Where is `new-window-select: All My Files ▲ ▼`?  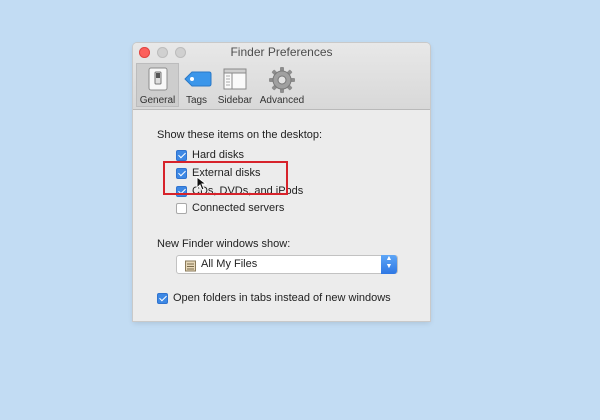
new-window-select: All My Files ▲ ▼ is located at coordinates (287, 264).